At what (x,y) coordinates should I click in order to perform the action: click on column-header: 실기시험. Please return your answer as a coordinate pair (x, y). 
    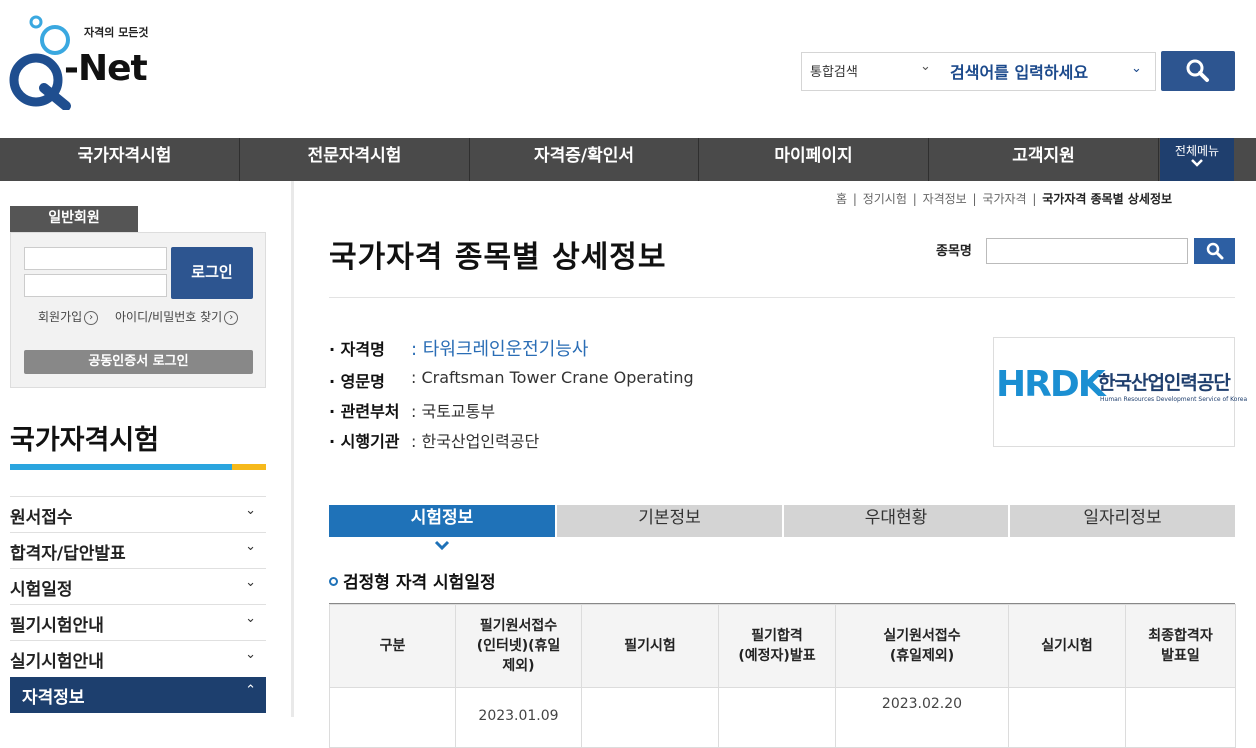
    Looking at the image, I should click on (1067, 646).